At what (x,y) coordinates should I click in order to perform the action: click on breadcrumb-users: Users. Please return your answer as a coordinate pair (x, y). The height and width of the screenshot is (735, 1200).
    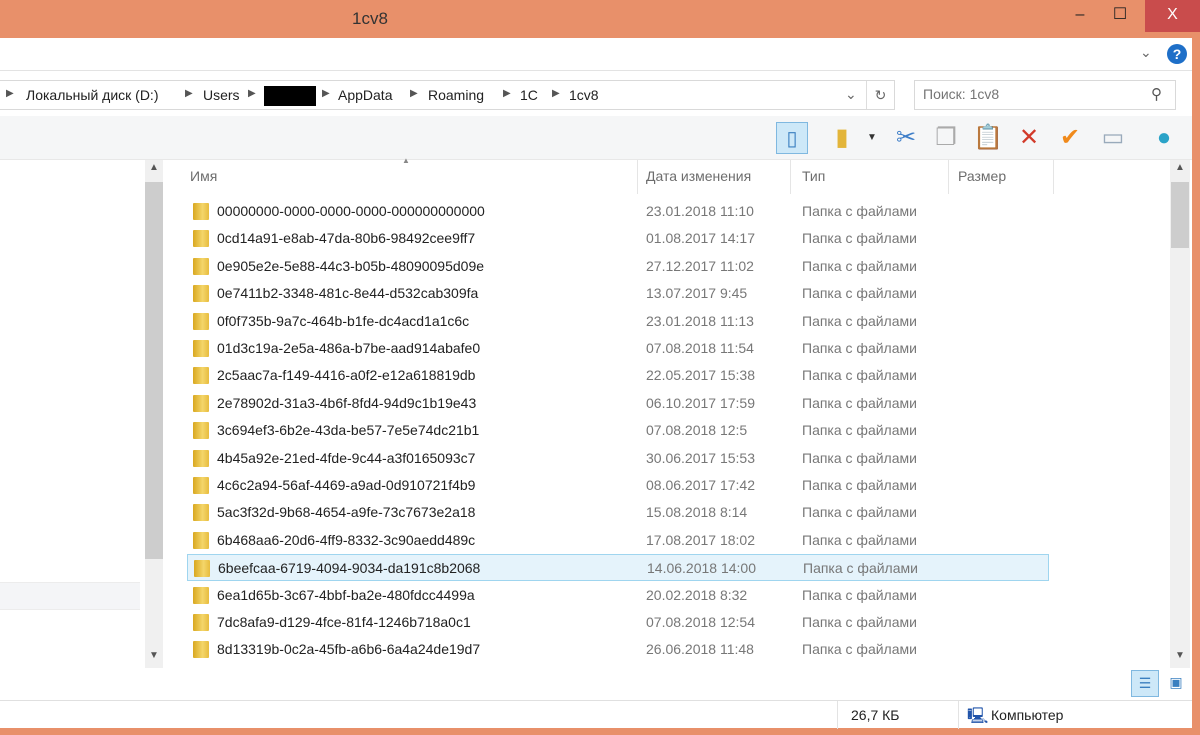
    Looking at the image, I should click on (221, 95).